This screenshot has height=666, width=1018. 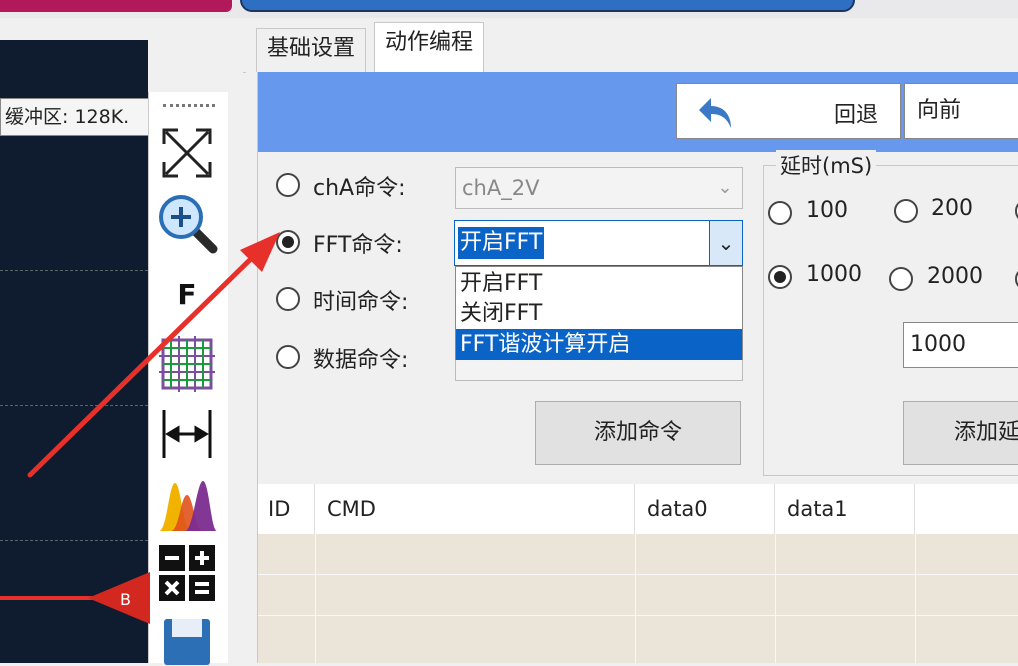 I want to click on marker-b-triangle, so click(x=119, y=598).